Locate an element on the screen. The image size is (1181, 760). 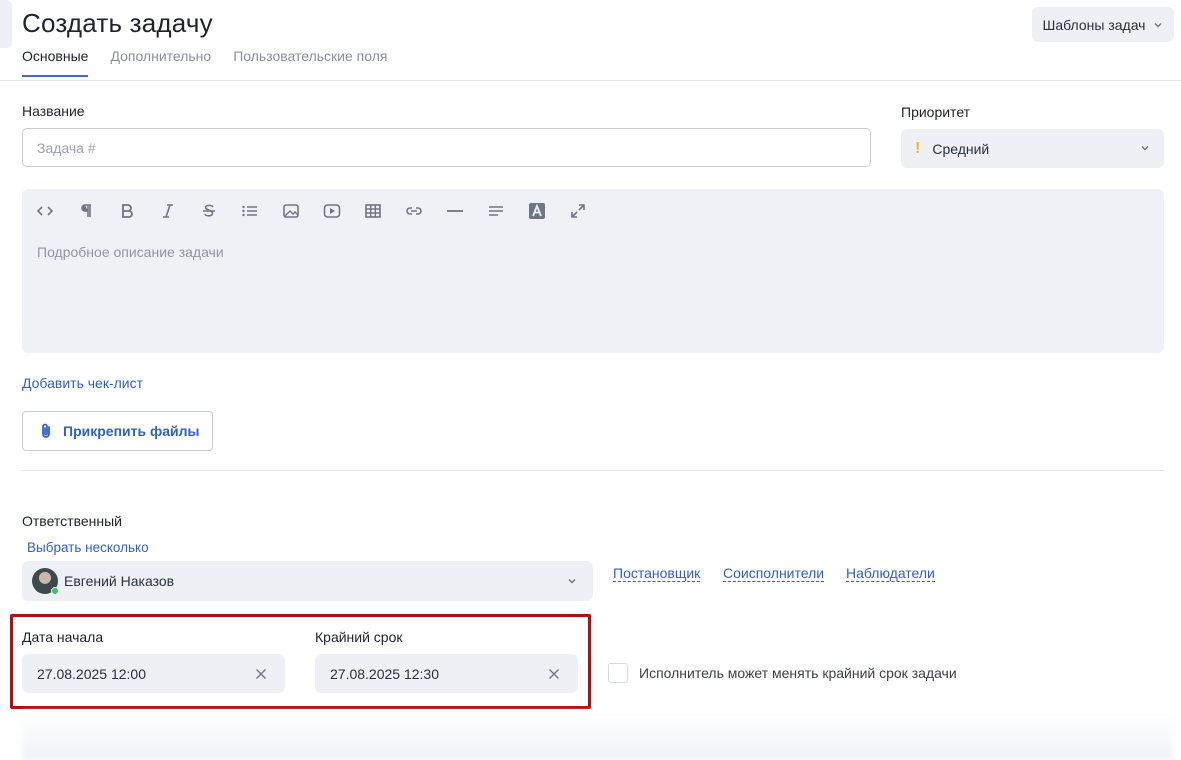
avatar is located at coordinates (45, 581).